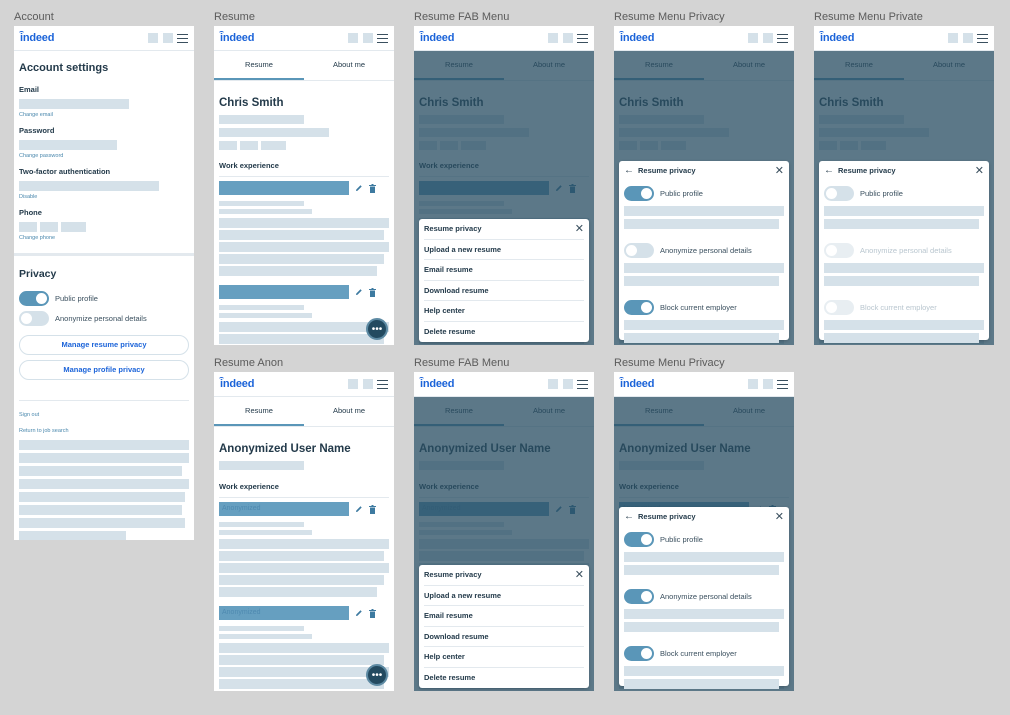  Describe the element at coordinates (104, 431) in the screenshot. I see `footer-link: Return to job search` at that location.